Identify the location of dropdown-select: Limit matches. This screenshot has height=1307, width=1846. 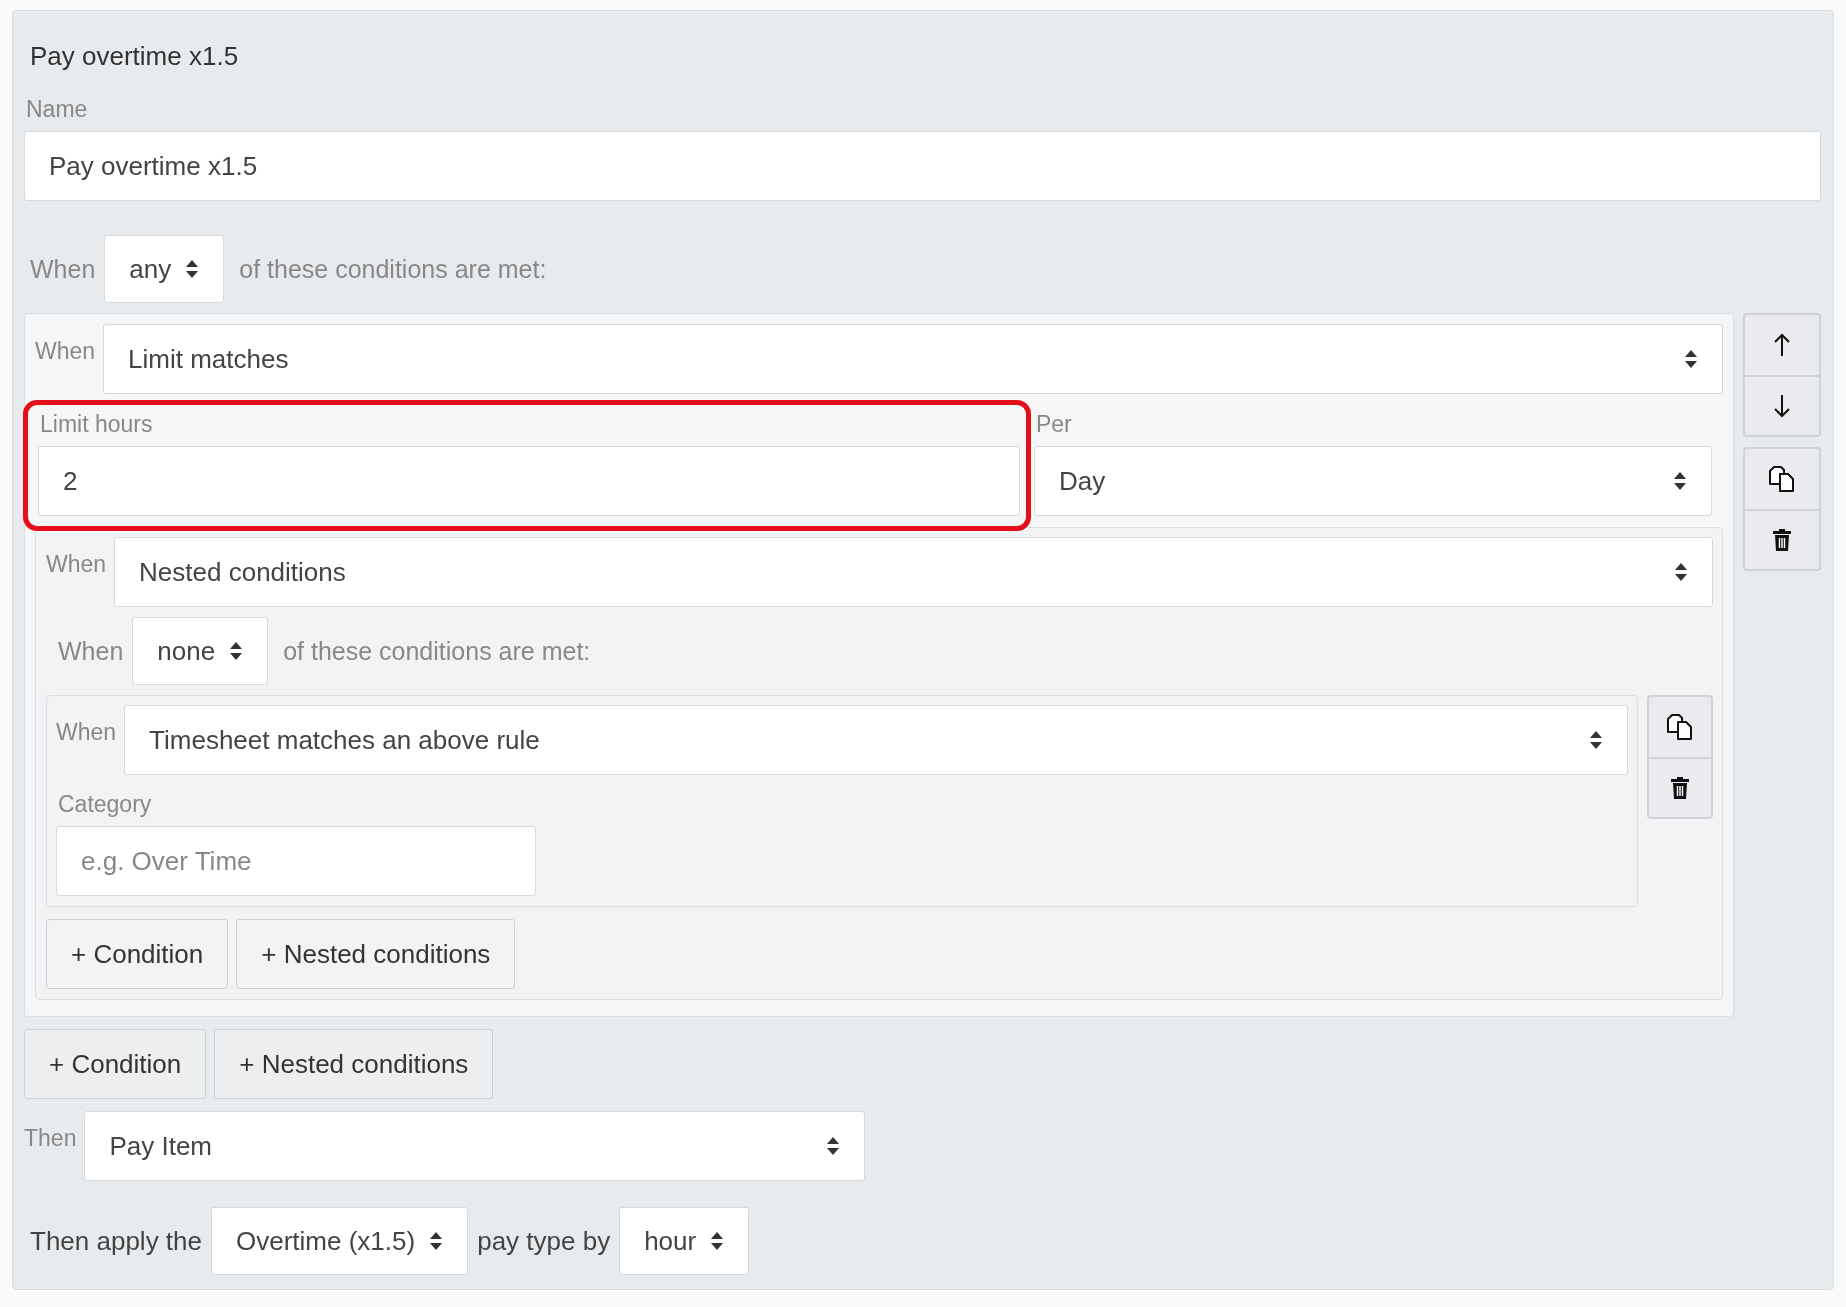
(913, 359).